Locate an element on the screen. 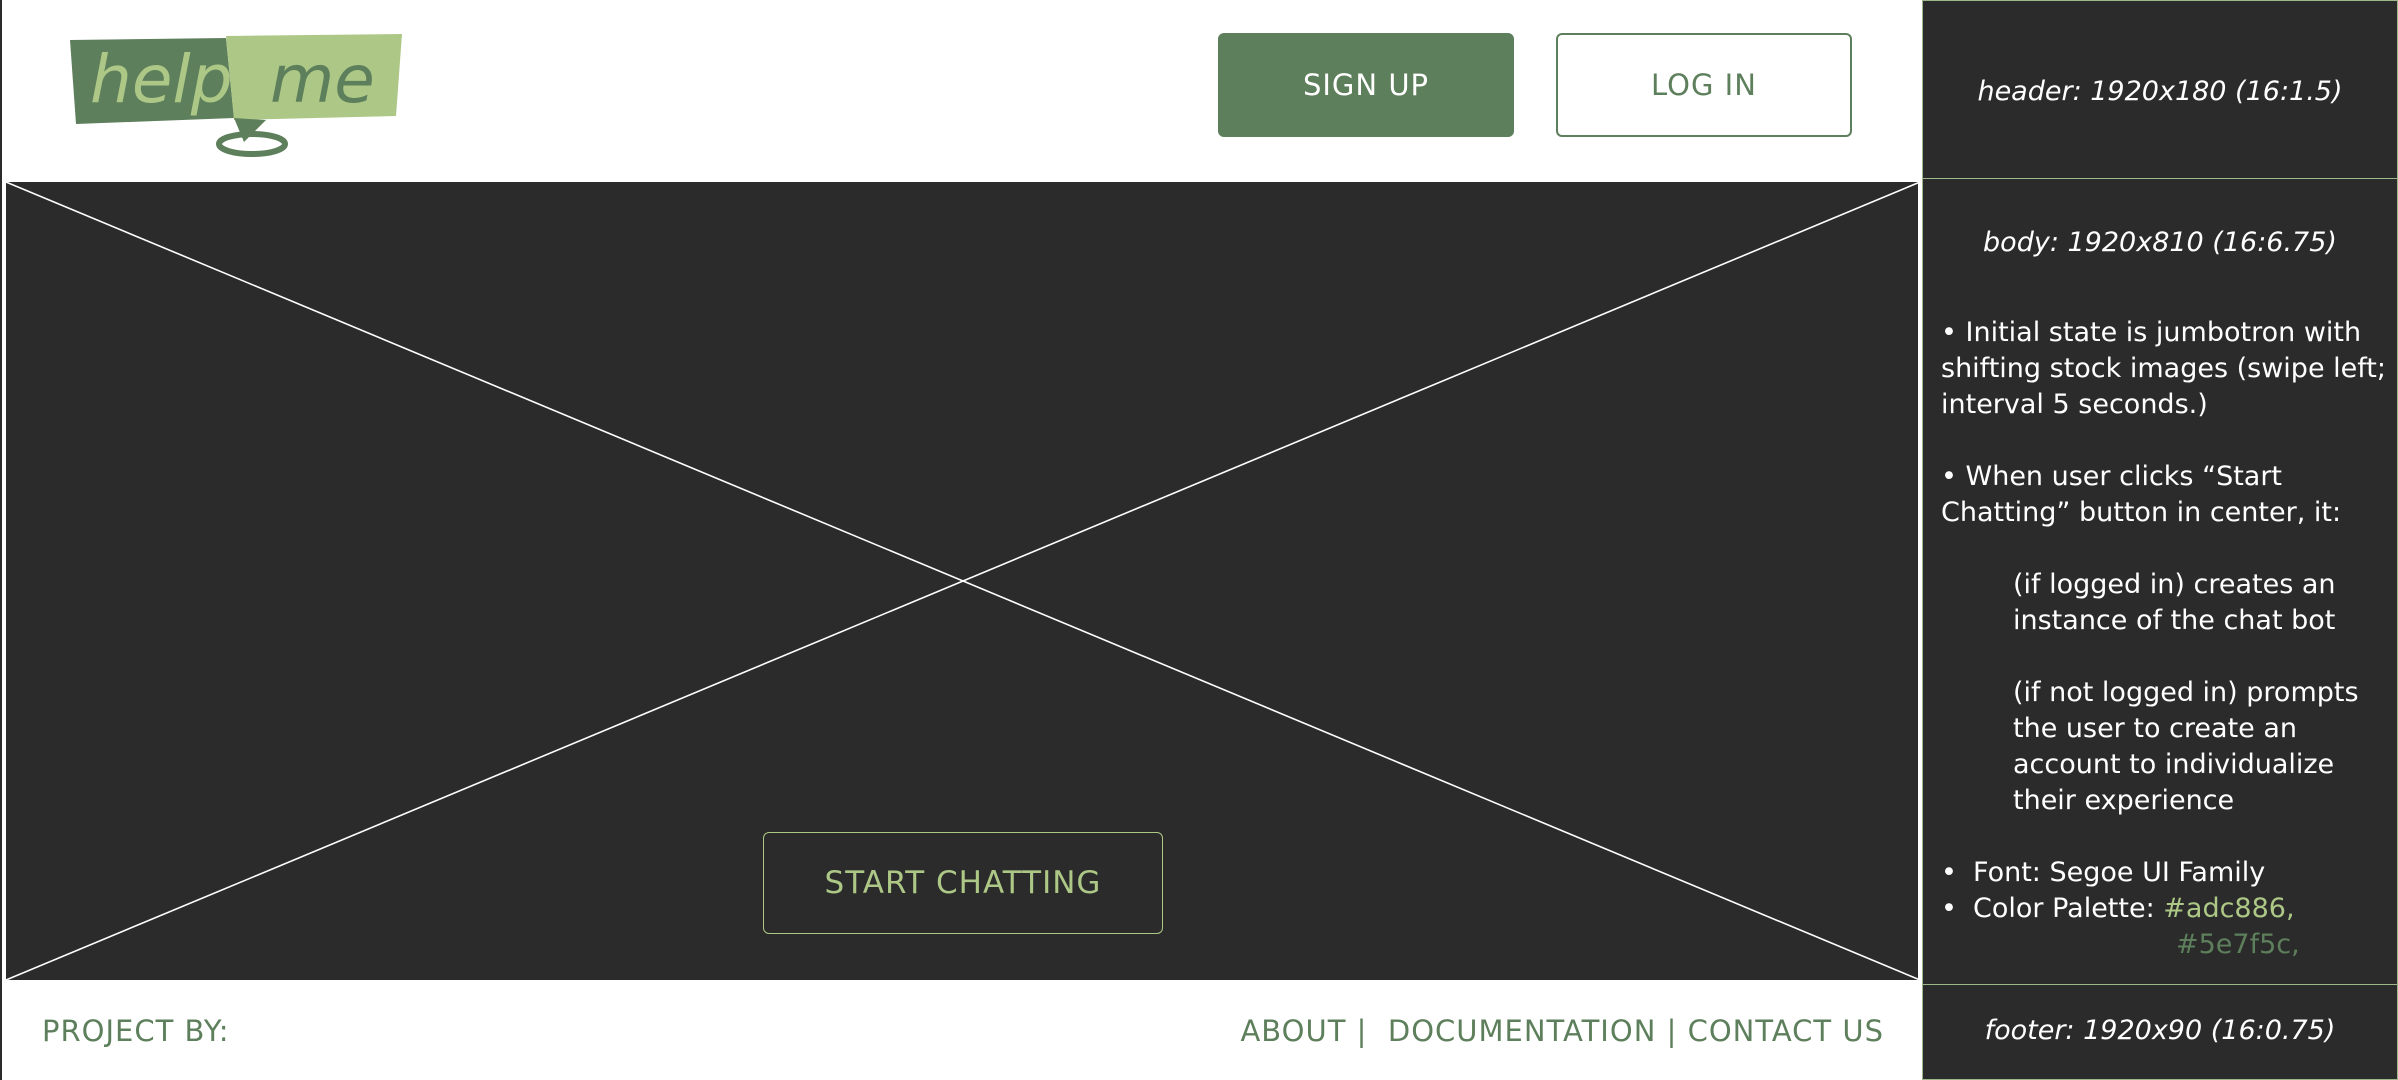  logo-me-text: me is located at coordinates (322, 79).